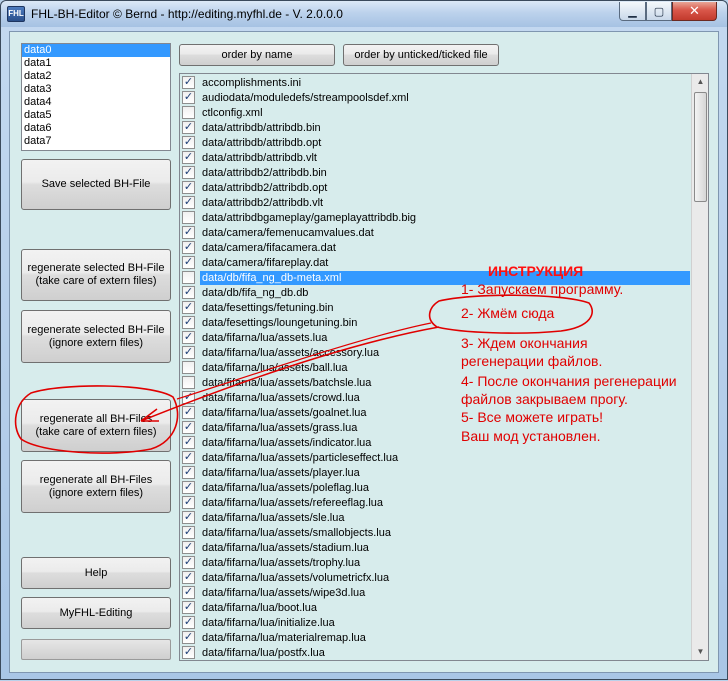 The width and height of the screenshot is (728, 681). What do you see at coordinates (435, 172) in the screenshot?
I see `file-row: ✓ data/attribdb2/attribdb.bin` at bounding box center [435, 172].